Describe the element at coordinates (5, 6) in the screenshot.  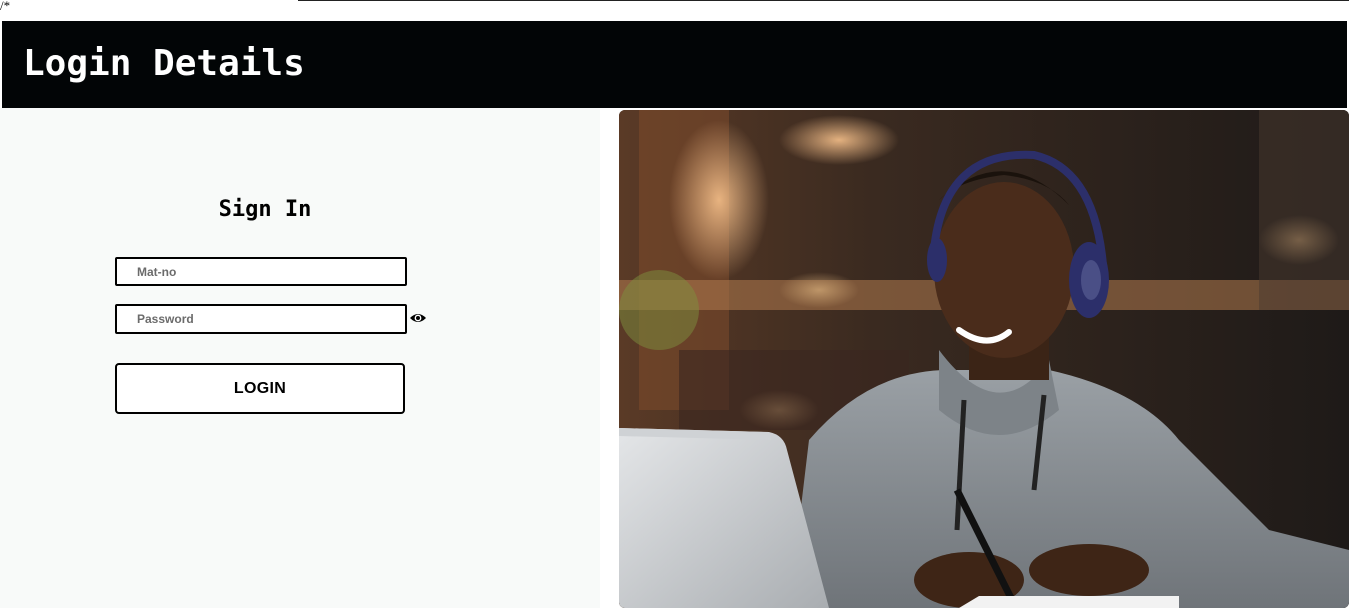
I see `stray-text: /*` at that location.